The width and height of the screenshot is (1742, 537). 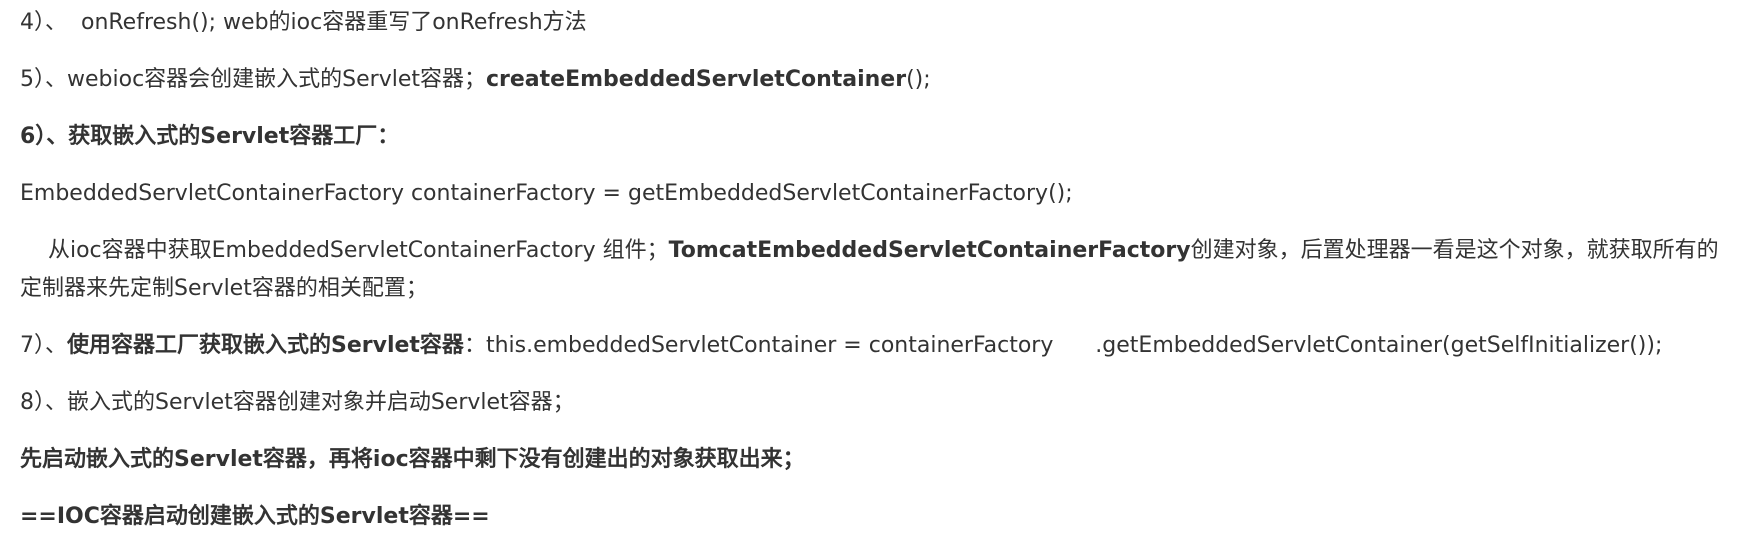 I want to click on step-5-text: 5）、webioc容器会创建嵌入式的Servlet容器；, so click(x=253, y=79).